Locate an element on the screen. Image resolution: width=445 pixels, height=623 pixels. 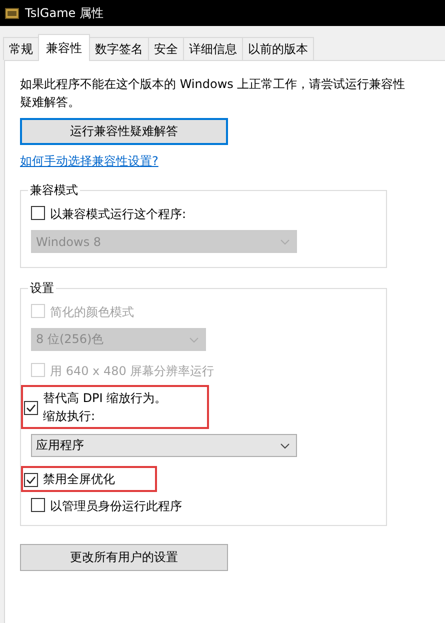
help-link: 如何手动选择兼容性设置? is located at coordinates (89, 161).